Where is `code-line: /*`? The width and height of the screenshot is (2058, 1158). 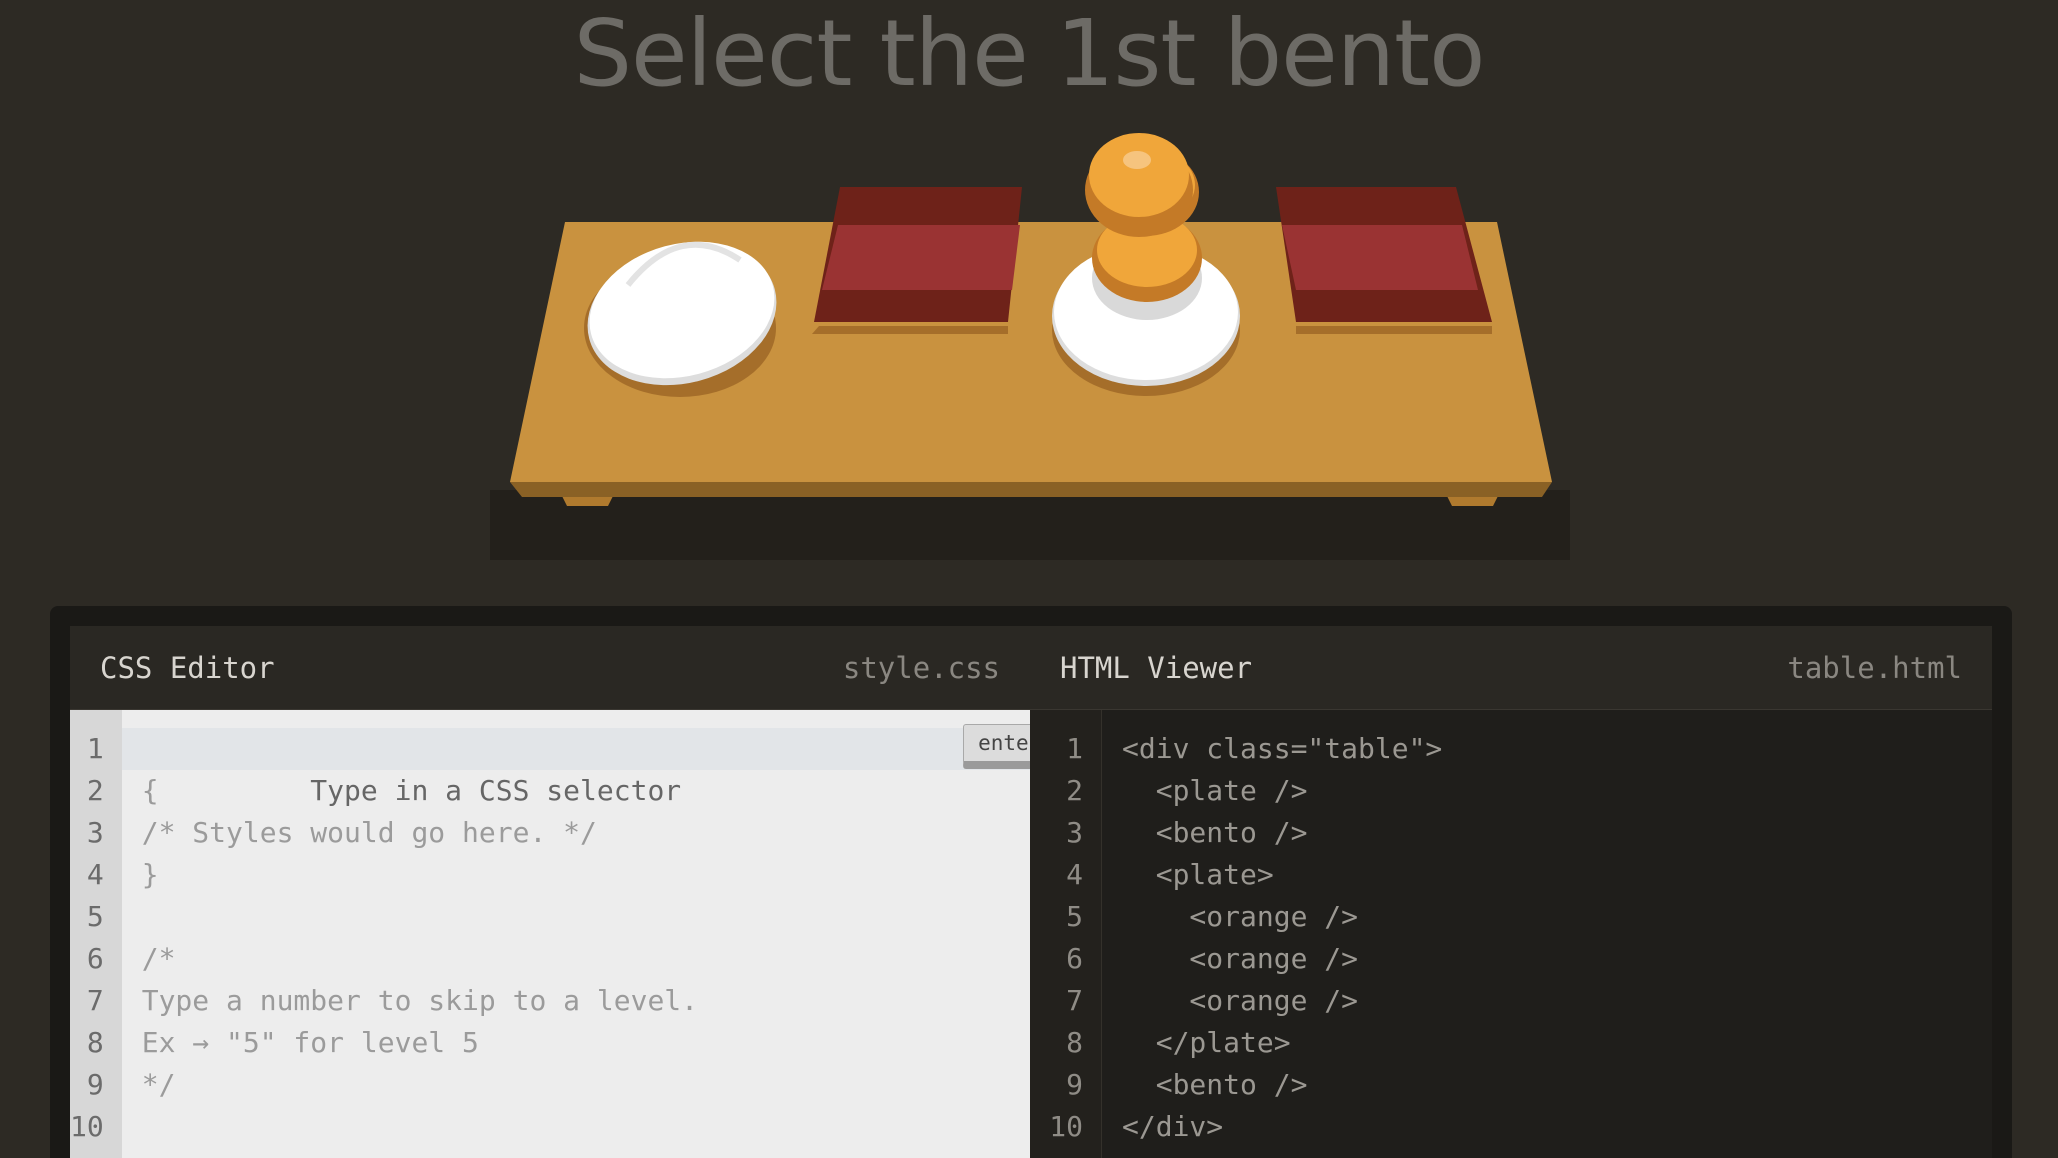 code-line: /* is located at coordinates (158, 958).